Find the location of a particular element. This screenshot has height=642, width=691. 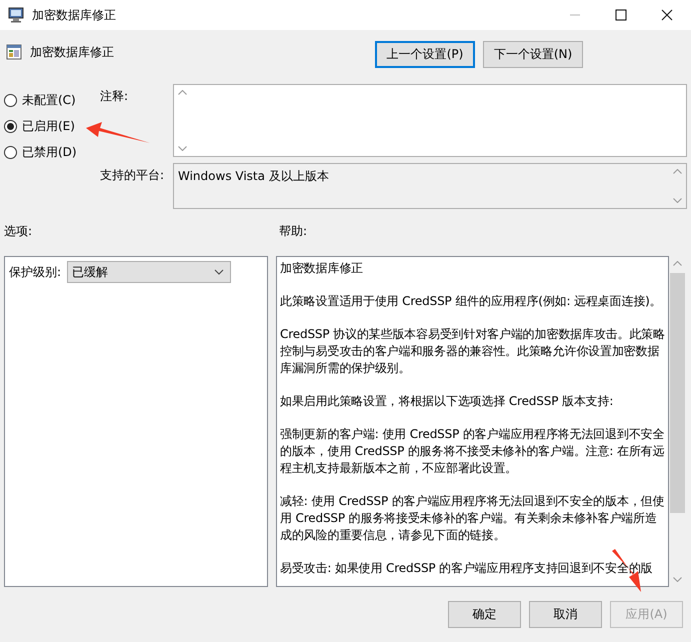

help-paragraph: CredSSP 协议的某些版本容易受到针对客户端的加密数据库攻击。此策略控制与易受攻击的客户端和服务器的兼容性。此策略允许你设置加密数据库漏洞所需的保护级别。 is located at coordinates (473, 351).